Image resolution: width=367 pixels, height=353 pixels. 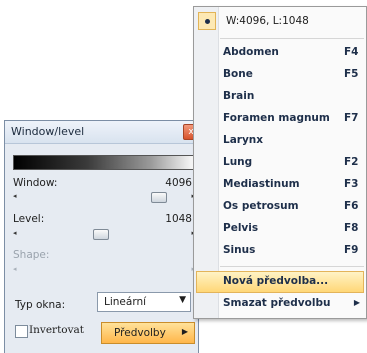 What do you see at coordinates (31, 255) in the screenshot?
I see `shape-label: Shape:` at bounding box center [31, 255].